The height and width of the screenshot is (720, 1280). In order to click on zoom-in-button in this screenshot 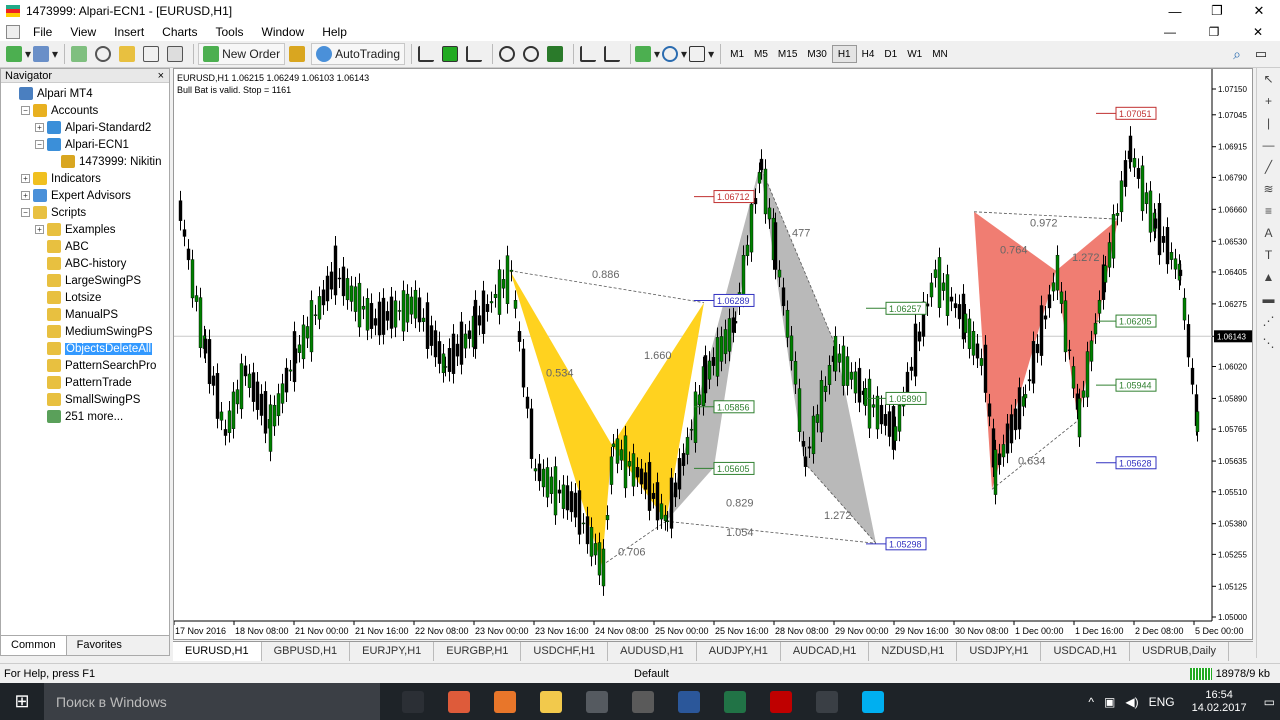, I will do `click(508, 54)`.